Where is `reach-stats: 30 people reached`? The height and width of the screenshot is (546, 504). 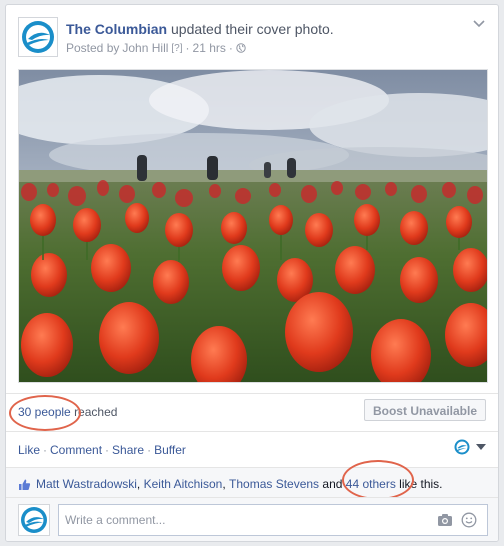 reach-stats: 30 people reached is located at coordinates (67, 412).